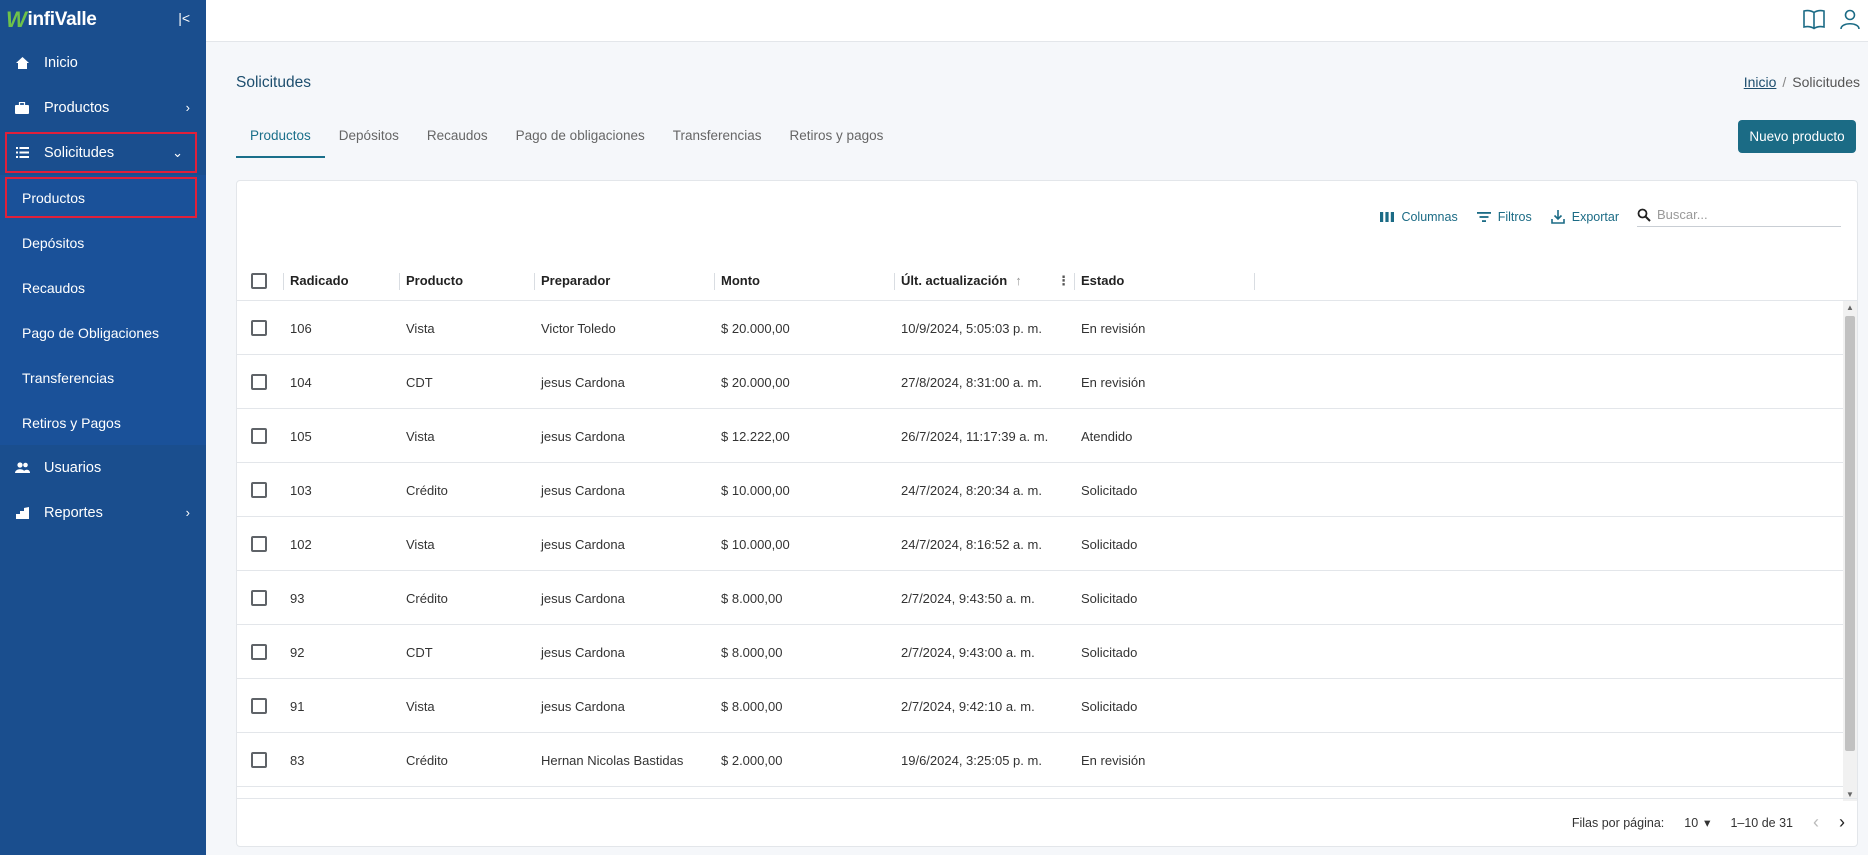 This screenshot has width=1868, height=855. Describe the element at coordinates (301, 328) in the screenshot. I see `cell-radicado: 106` at that location.